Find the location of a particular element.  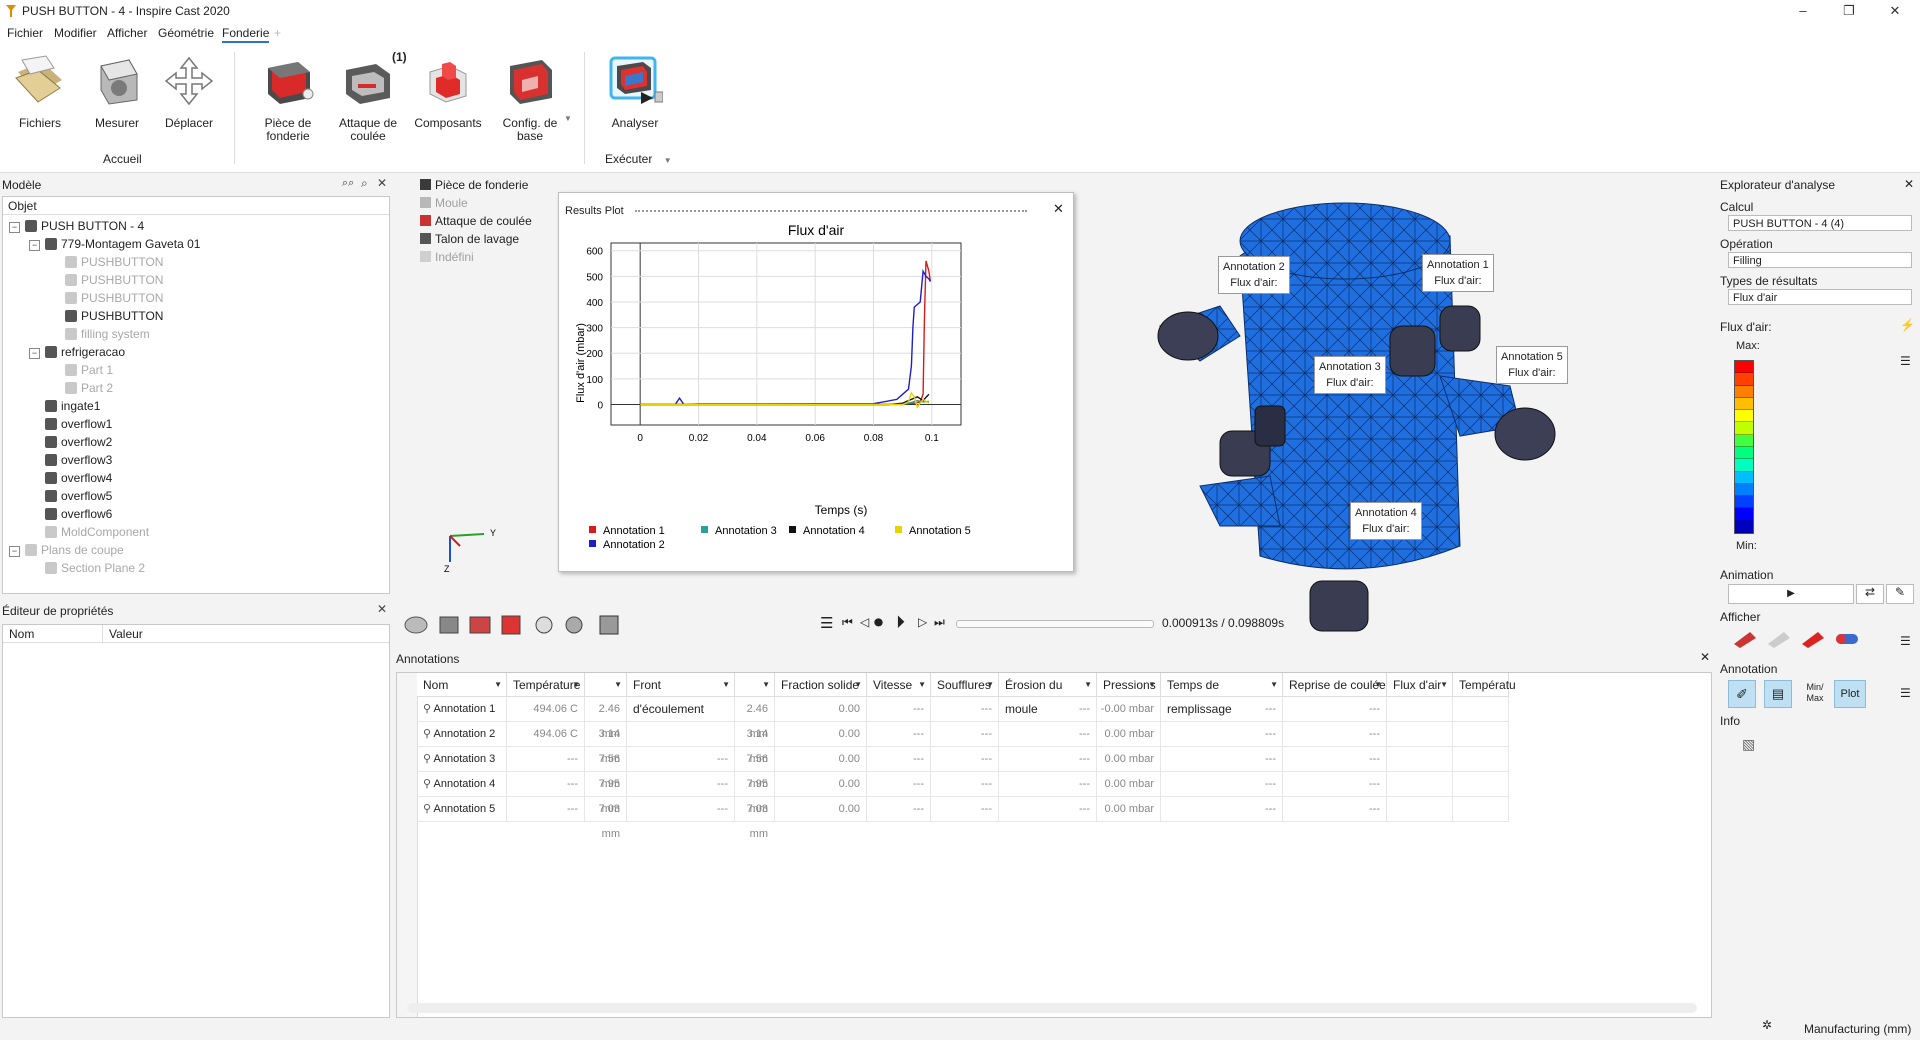

tree-item: overflow5 is located at coordinates (70, 496).